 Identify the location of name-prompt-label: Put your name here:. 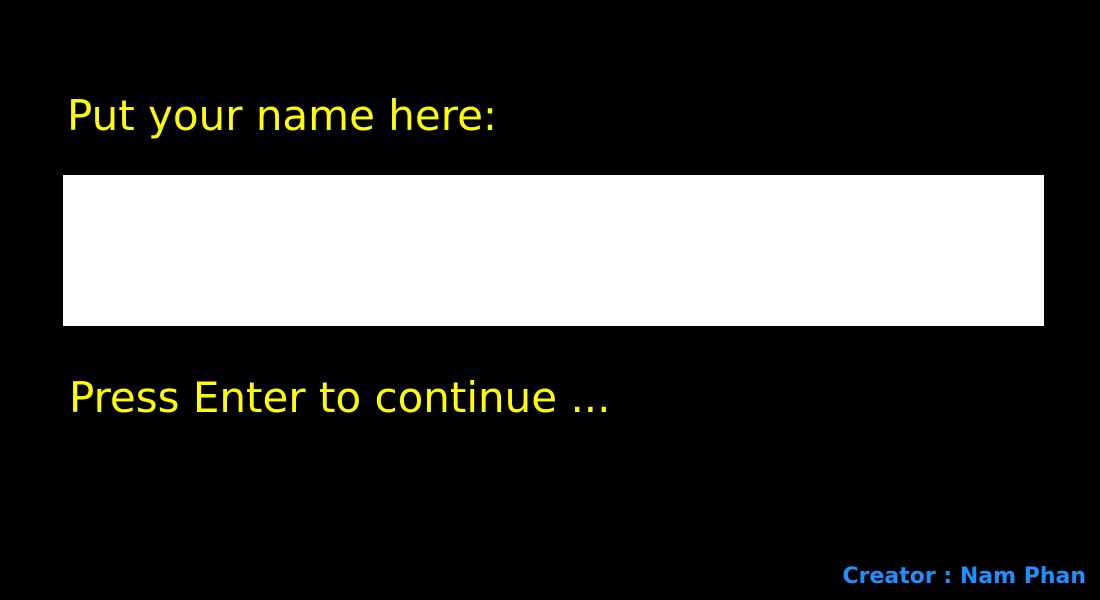
(282, 115).